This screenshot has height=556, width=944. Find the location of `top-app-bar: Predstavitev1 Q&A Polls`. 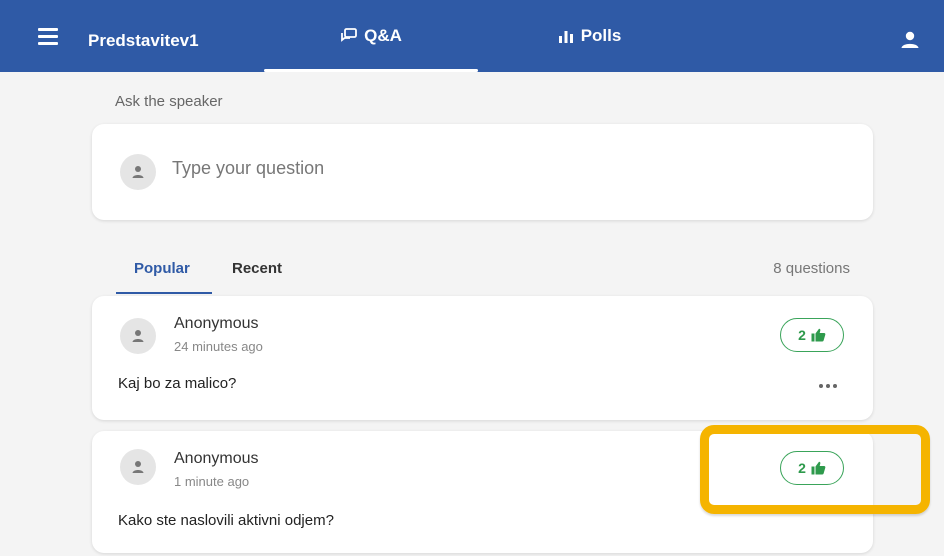

top-app-bar: Predstavitev1 Q&A Polls is located at coordinates (472, 36).